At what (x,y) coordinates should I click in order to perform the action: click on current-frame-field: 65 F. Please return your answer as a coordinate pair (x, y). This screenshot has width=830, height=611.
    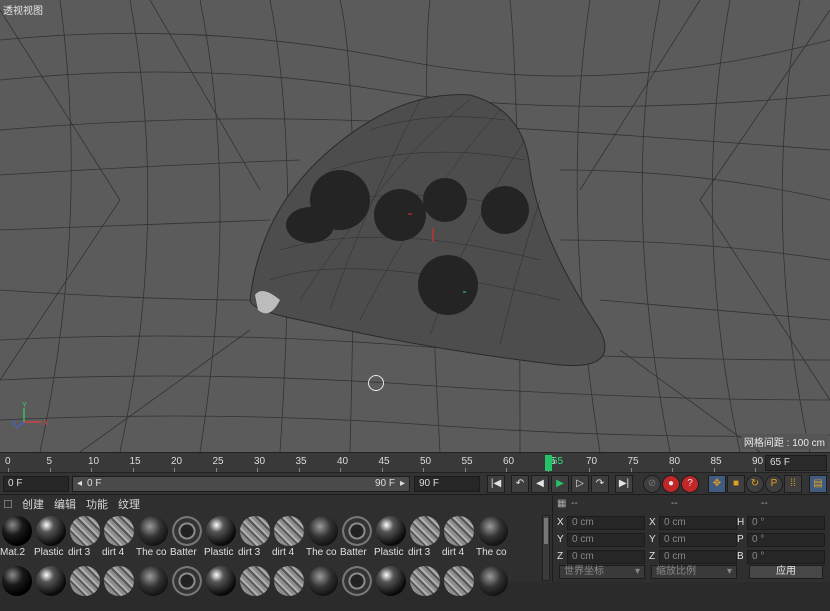
    Looking at the image, I should click on (796, 463).